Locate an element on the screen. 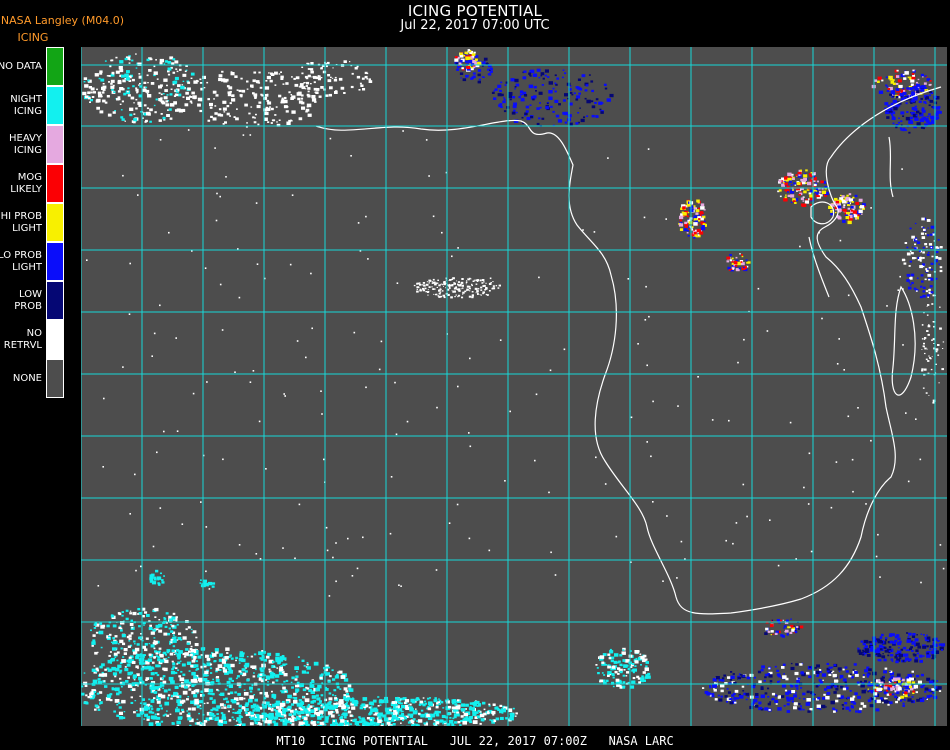 Image resolution: width=950 pixels, height=750 pixels. legend-label: NO RETRVL is located at coordinates (22, 339).